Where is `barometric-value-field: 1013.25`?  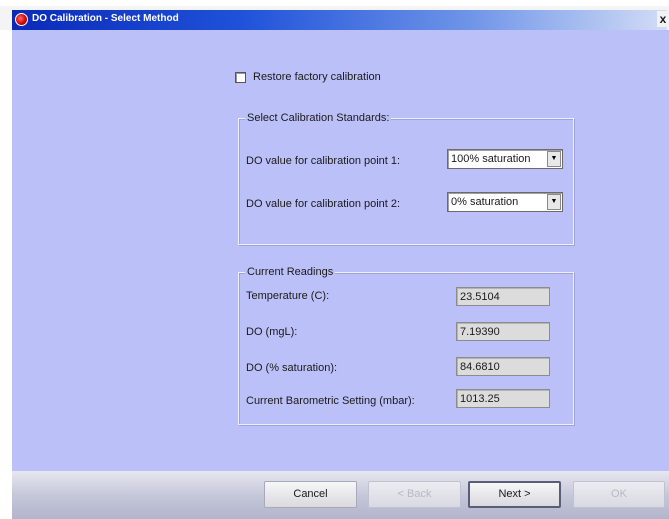
barometric-value-field: 1013.25 is located at coordinates (503, 398).